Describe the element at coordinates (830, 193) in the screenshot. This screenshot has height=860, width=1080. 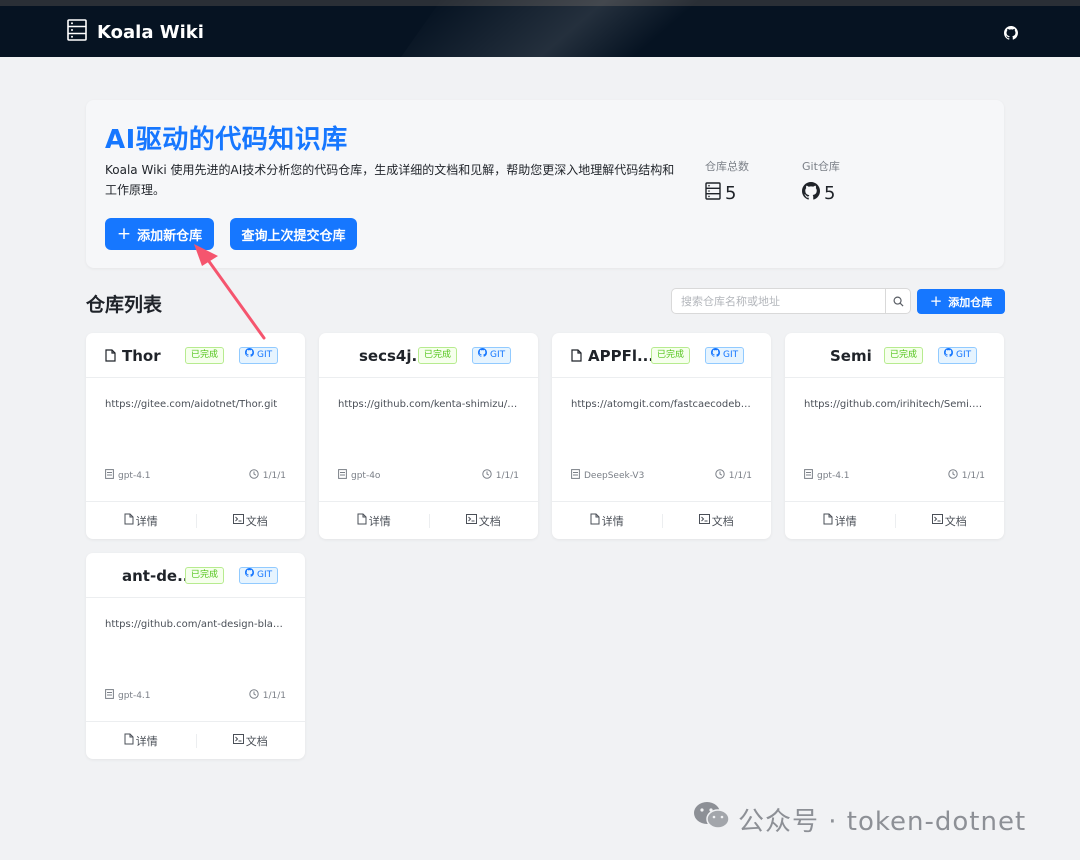
I see `stat-git-value: 5` at that location.